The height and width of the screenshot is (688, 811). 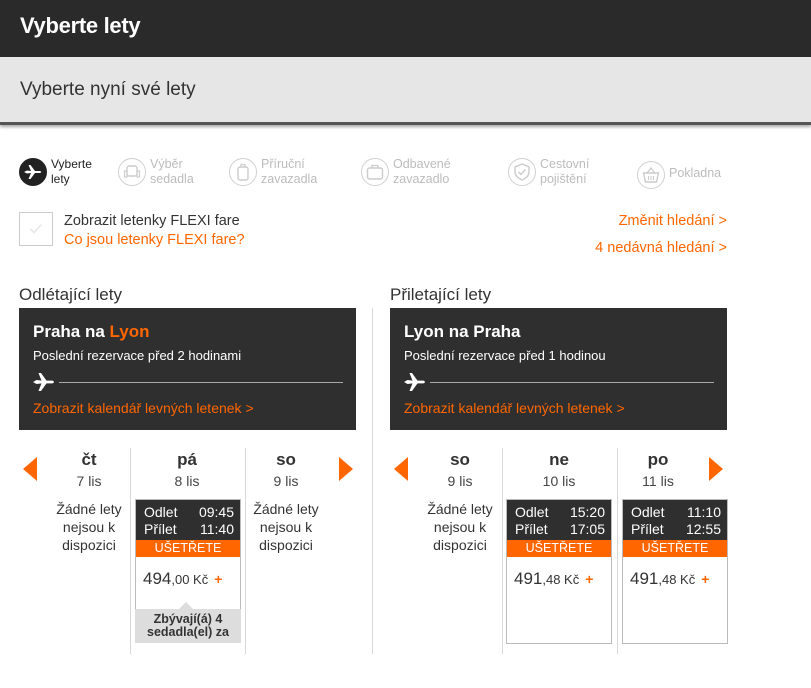 What do you see at coordinates (658, 469) in the screenshot?
I see `inbound-day-mon: po 11 lis` at bounding box center [658, 469].